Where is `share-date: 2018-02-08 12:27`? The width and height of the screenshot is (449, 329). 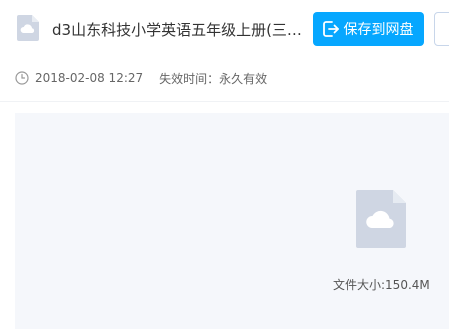 share-date: 2018-02-08 12:27 is located at coordinates (89, 78).